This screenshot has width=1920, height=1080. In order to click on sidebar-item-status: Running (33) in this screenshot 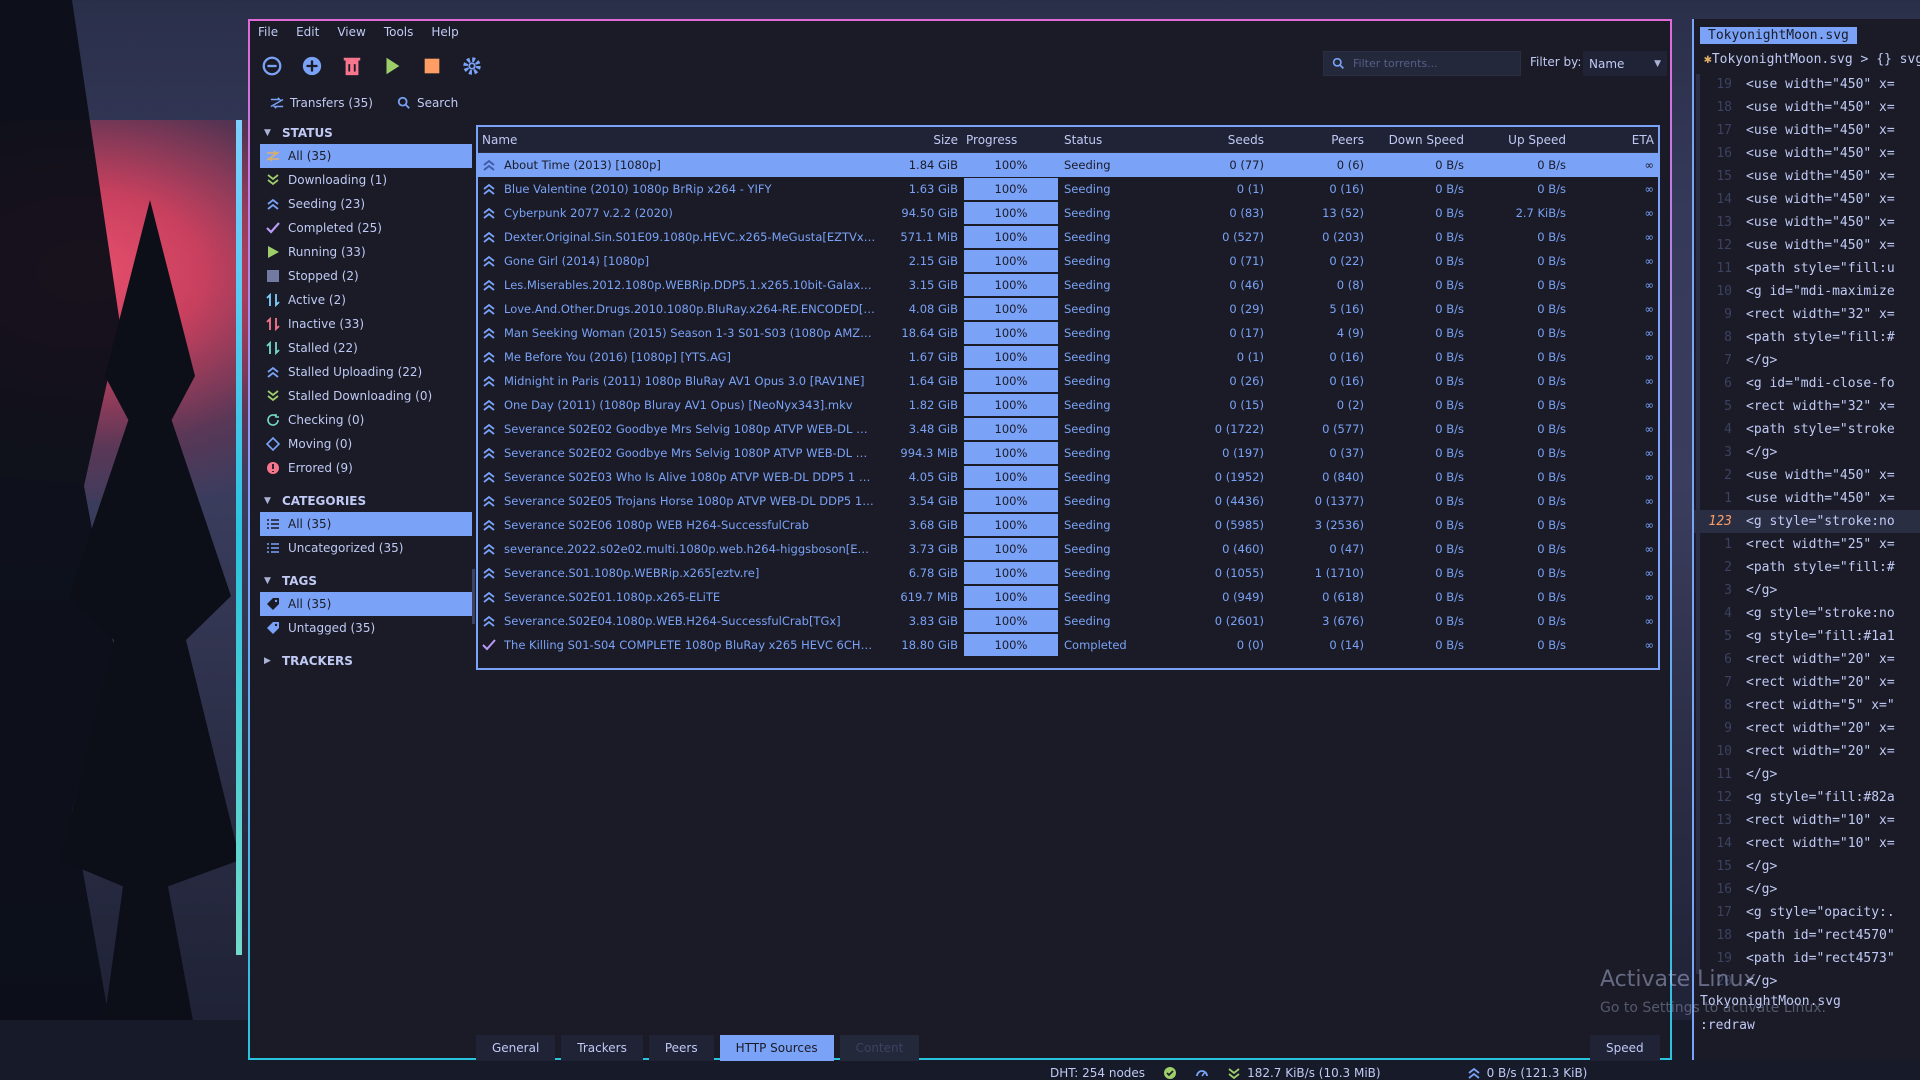, I will do `click(366, 252)`.